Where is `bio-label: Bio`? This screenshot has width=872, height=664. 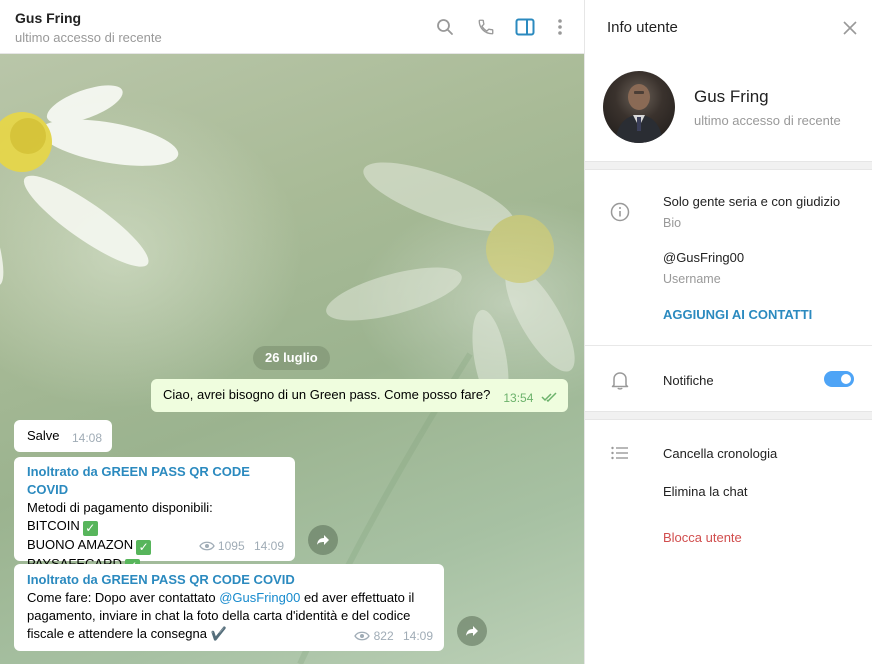 bio-label: Bio is located at coordinates (672, 223).